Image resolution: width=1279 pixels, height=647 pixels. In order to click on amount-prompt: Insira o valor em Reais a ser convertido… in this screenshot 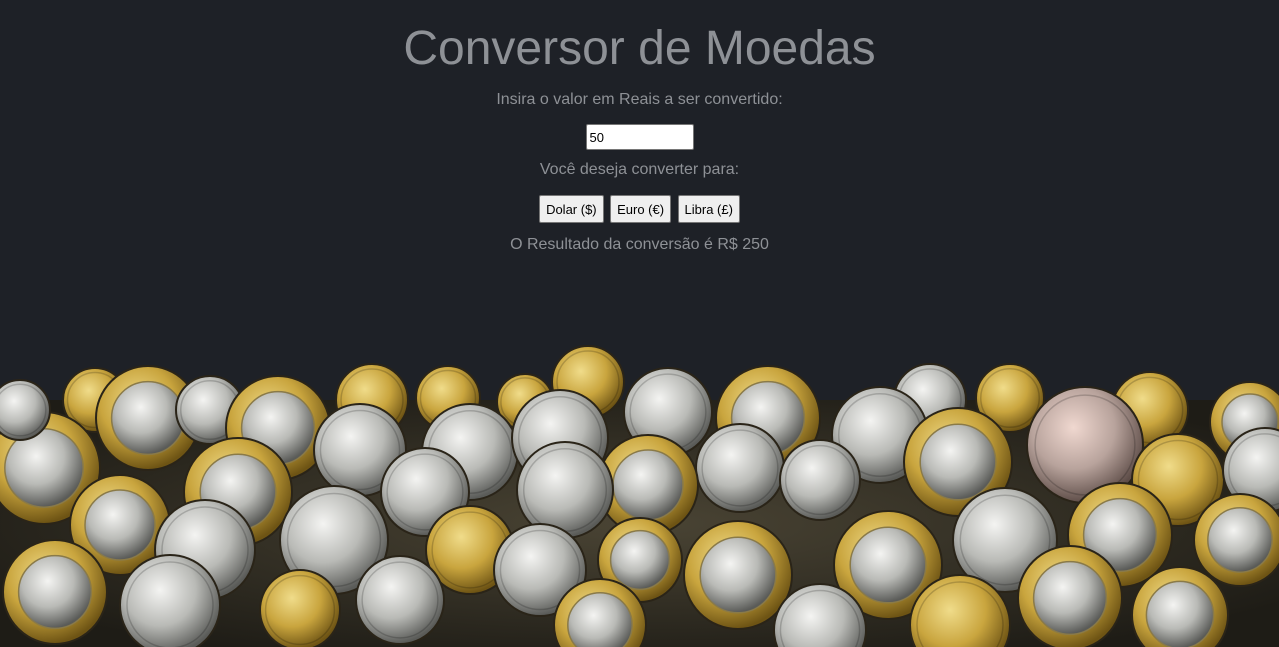, I will do `click(639, 99)`.